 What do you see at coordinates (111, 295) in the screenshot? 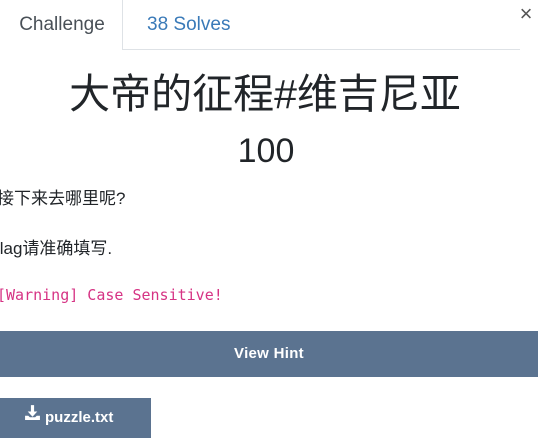
I see `case-sensitive-warning: [Warning] Case Sensitive!` at bounding box center [111, 295].